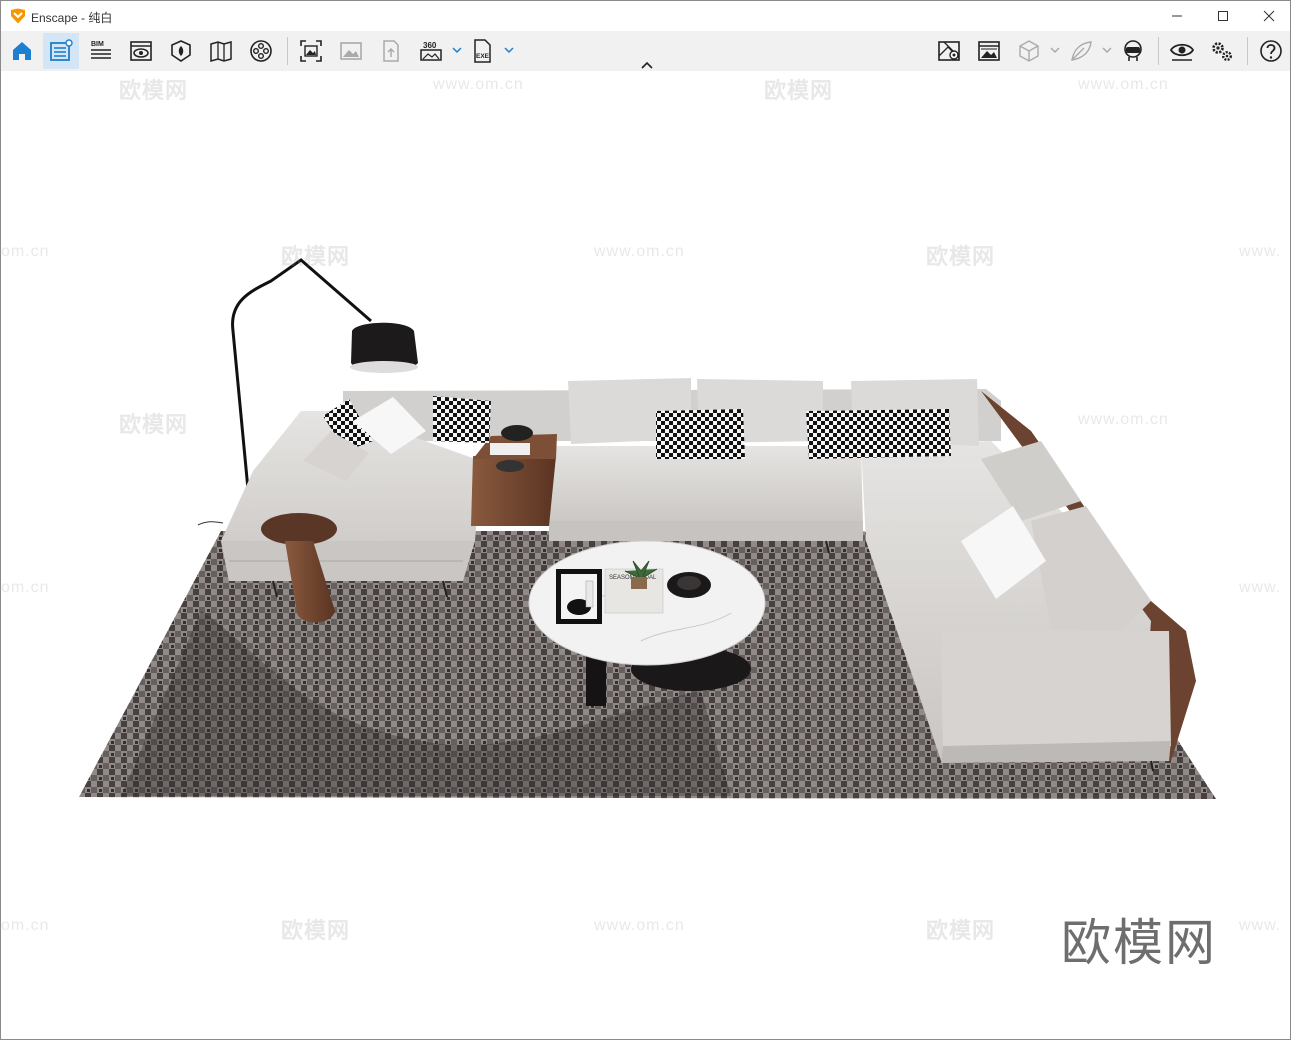 This screenshot has height=1040, width=1291. I want to click on panorama-360-label: 360, so click(430, 45).